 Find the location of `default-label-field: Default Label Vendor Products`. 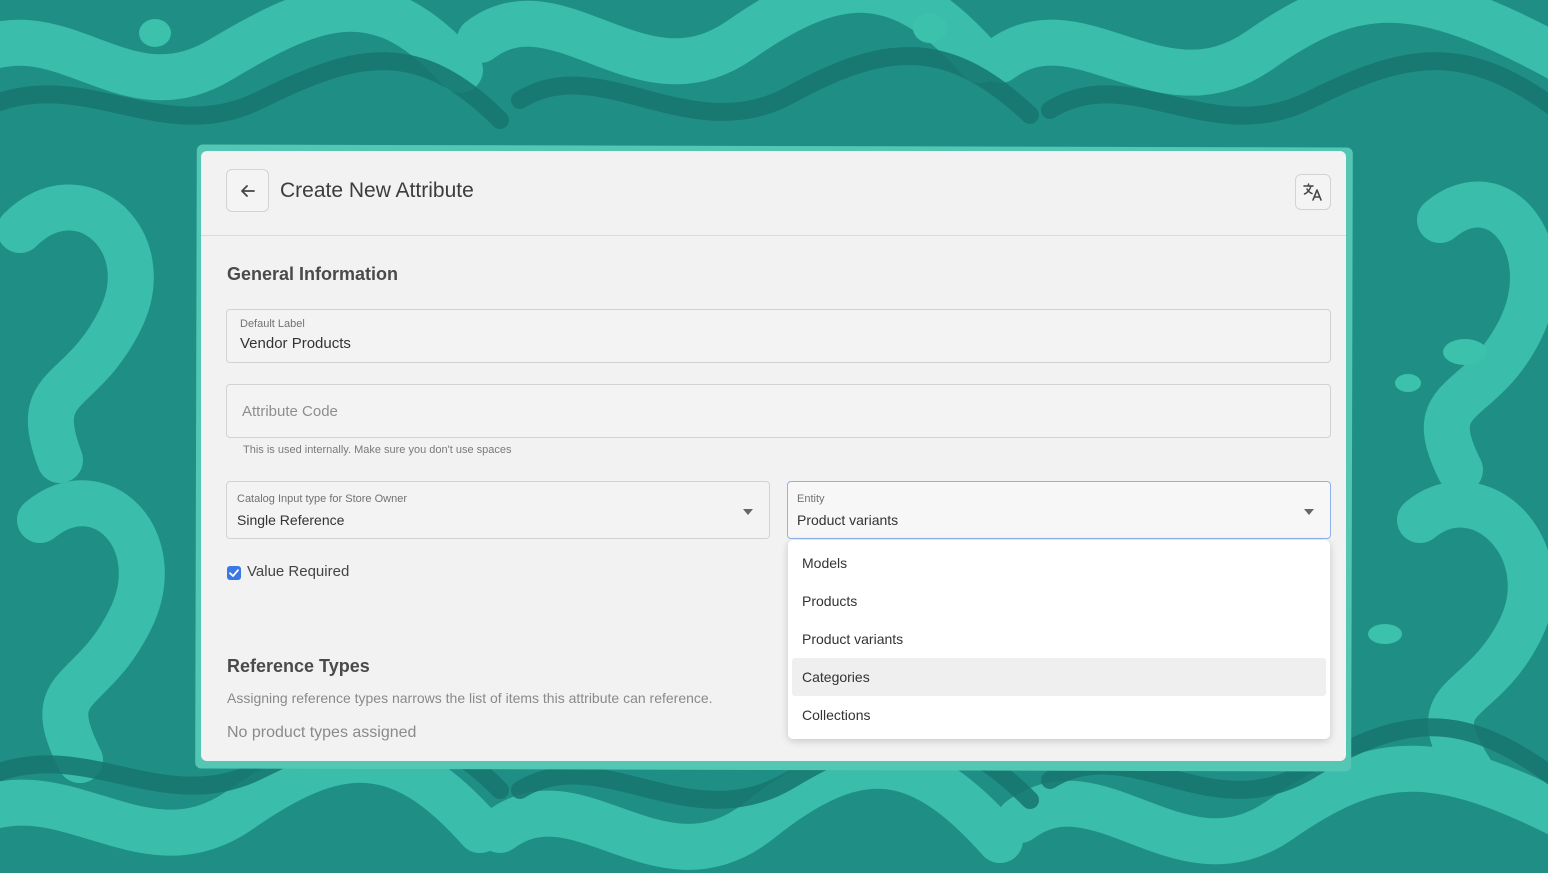

default-label-field: Default Label Vendor Products is located at coordinates (778, 336).